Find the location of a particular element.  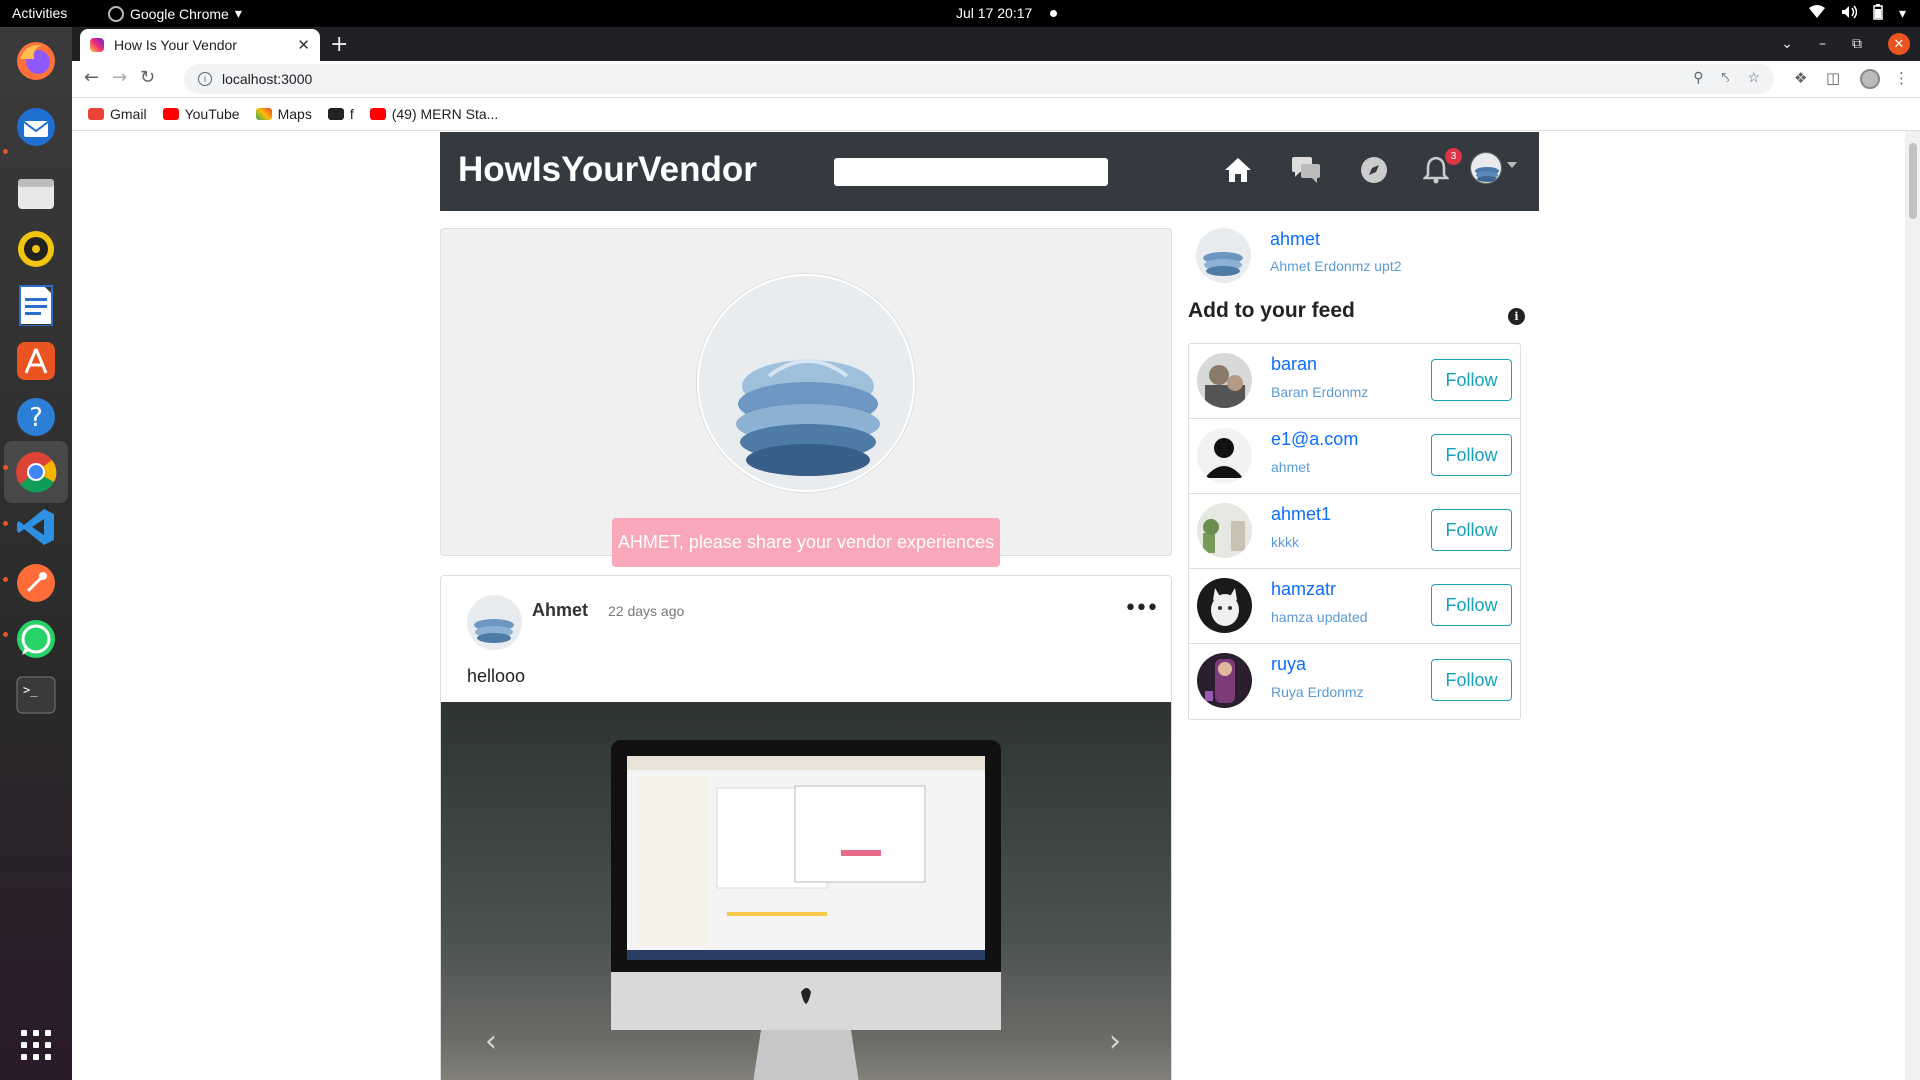

system-tray: ▾ is located at coordinates (1857, 13).